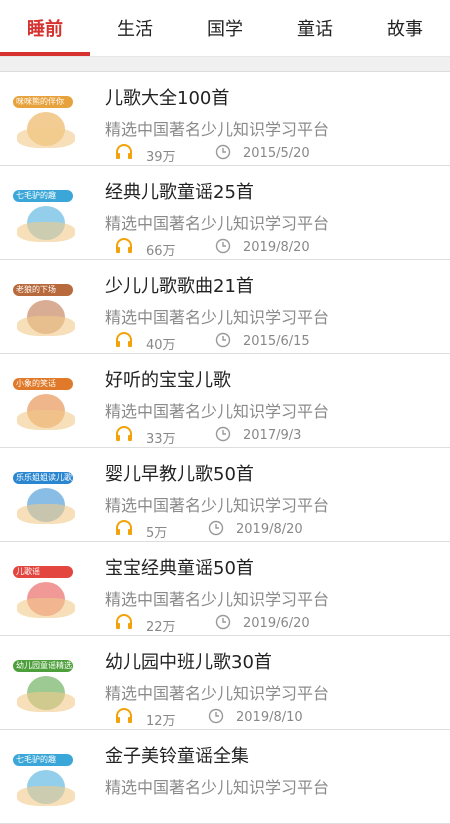  I want to click on album-cover: 幼儿园童谣精选, so click(46, 686).